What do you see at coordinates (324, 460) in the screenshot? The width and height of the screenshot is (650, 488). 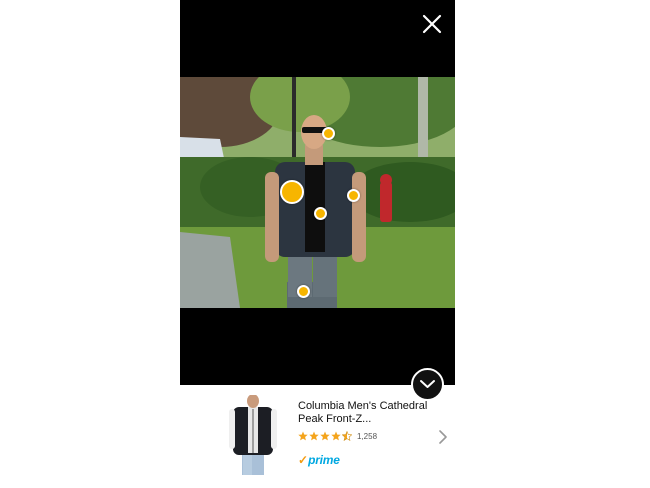 I see `prime-label: prime` at bounding box center [324, 460].